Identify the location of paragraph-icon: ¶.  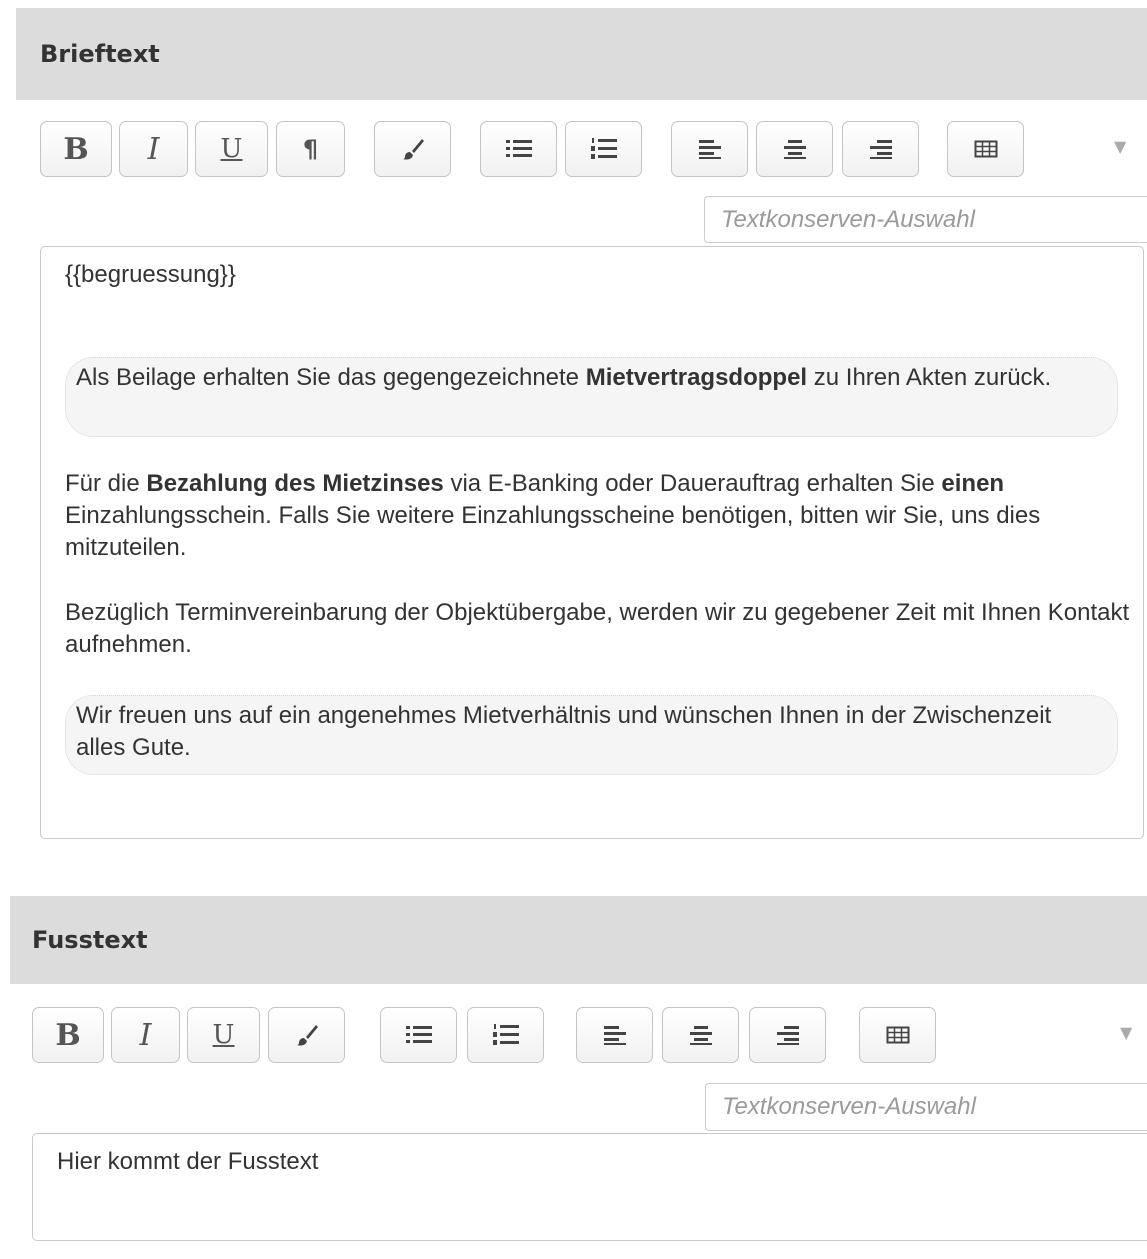
(310, 149).